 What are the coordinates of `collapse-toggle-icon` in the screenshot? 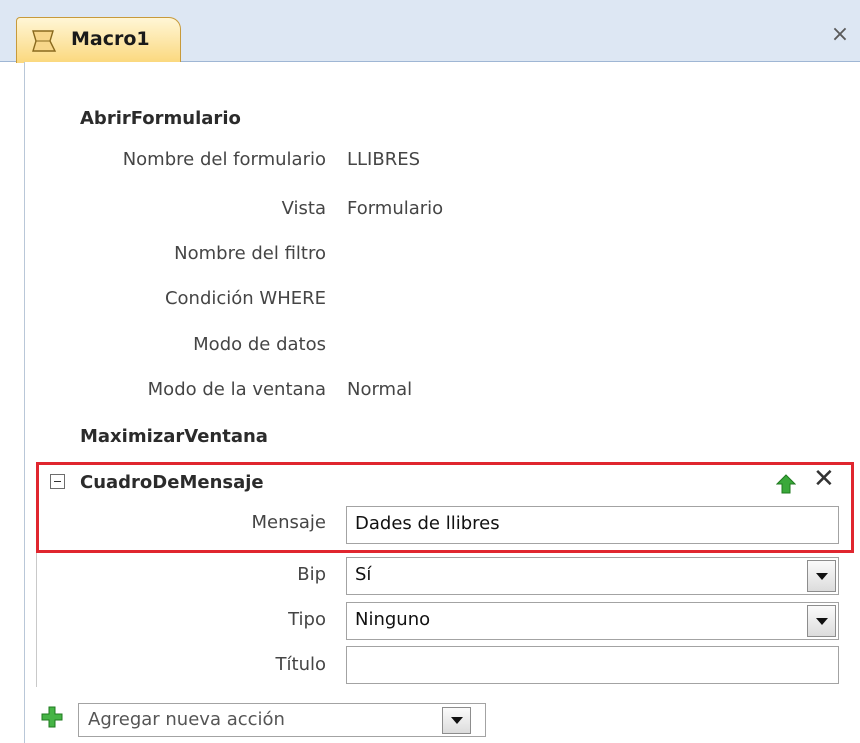 It's located at (57, 481).